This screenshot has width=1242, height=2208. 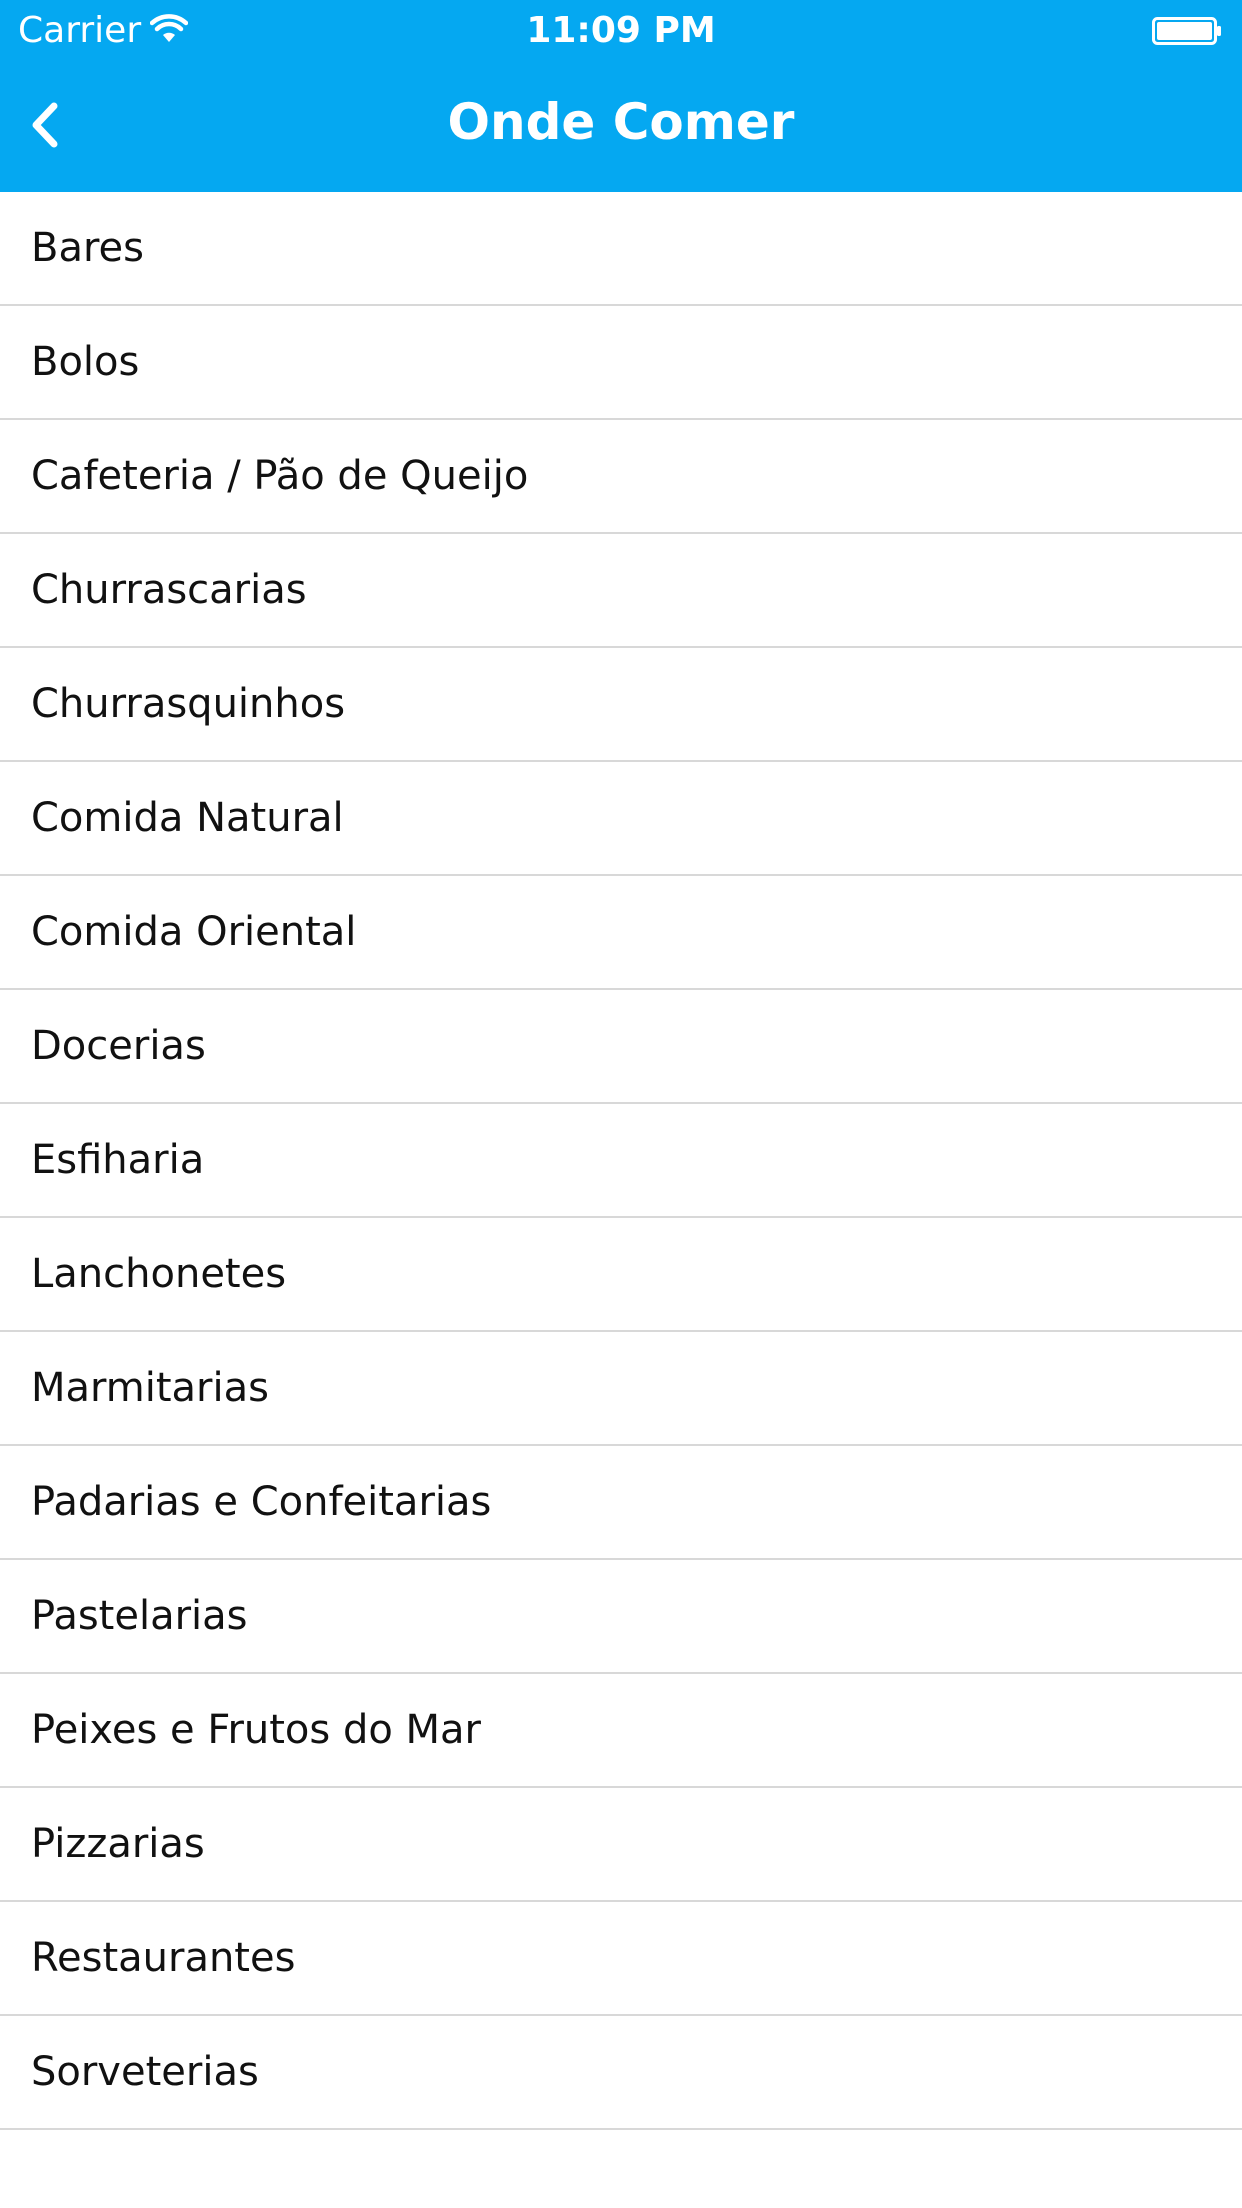 I want to click on list-item: Sorveterias, so click(x=621, y=2073).